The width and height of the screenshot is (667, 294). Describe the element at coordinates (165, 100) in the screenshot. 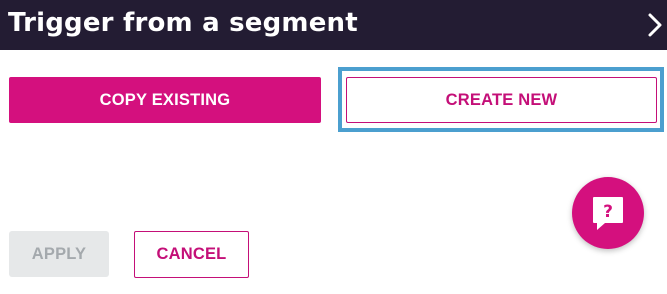

I see `copy-existing-button: COPY EXISTING` at that location.